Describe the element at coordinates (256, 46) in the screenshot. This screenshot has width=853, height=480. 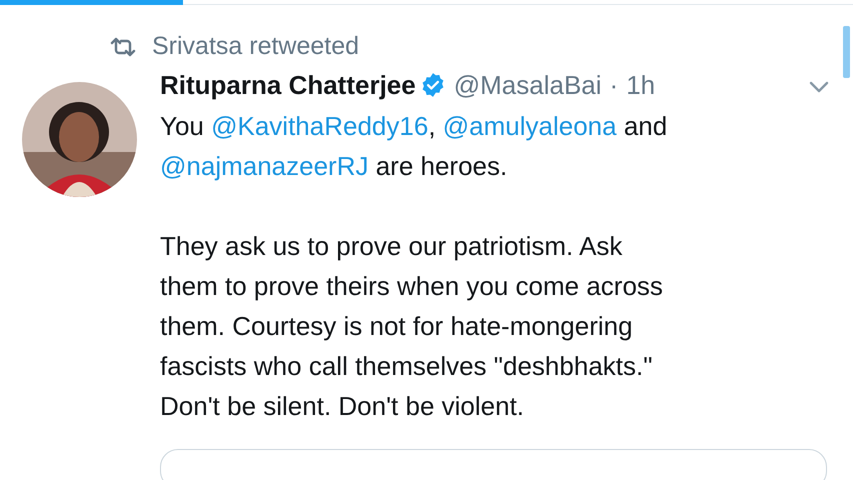
I see `retweet-label: Srivatsa retweeted` at that location.